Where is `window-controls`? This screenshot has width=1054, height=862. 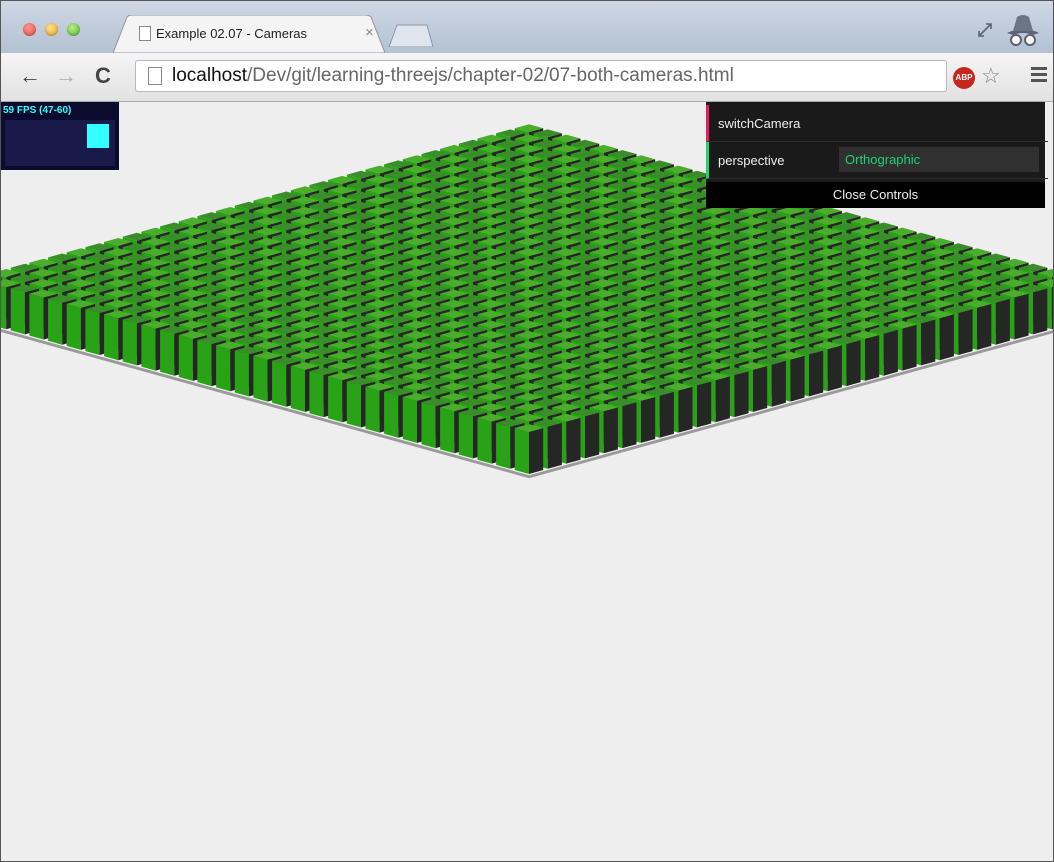
window-controls is located at coordinates (51, 29).